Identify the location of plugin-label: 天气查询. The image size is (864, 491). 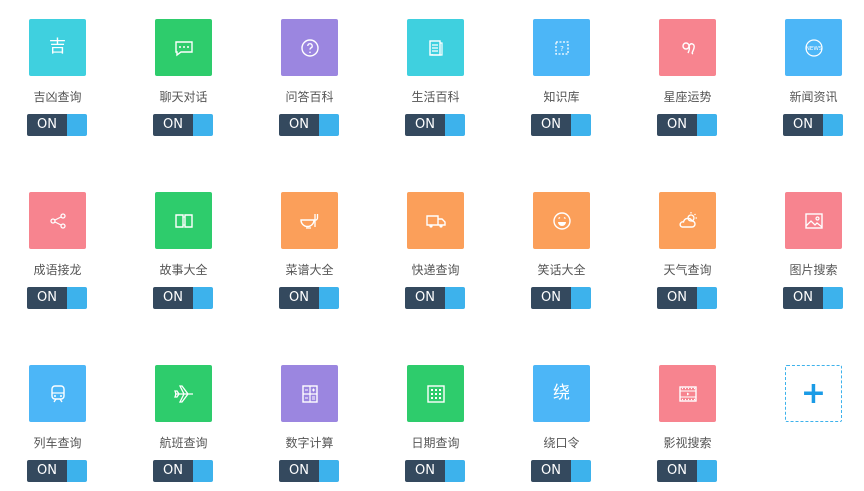
(687, 270).